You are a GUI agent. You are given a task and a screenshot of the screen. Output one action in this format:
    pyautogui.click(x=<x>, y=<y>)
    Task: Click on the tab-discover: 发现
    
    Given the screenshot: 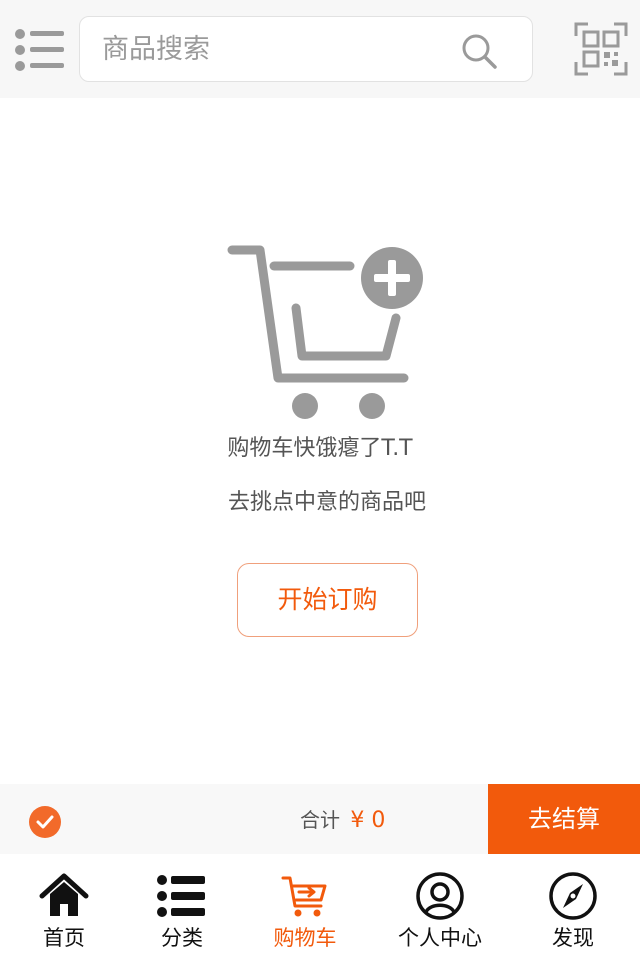 What is the action you would take?
    pyautogui.click(x=573, y=907)
    